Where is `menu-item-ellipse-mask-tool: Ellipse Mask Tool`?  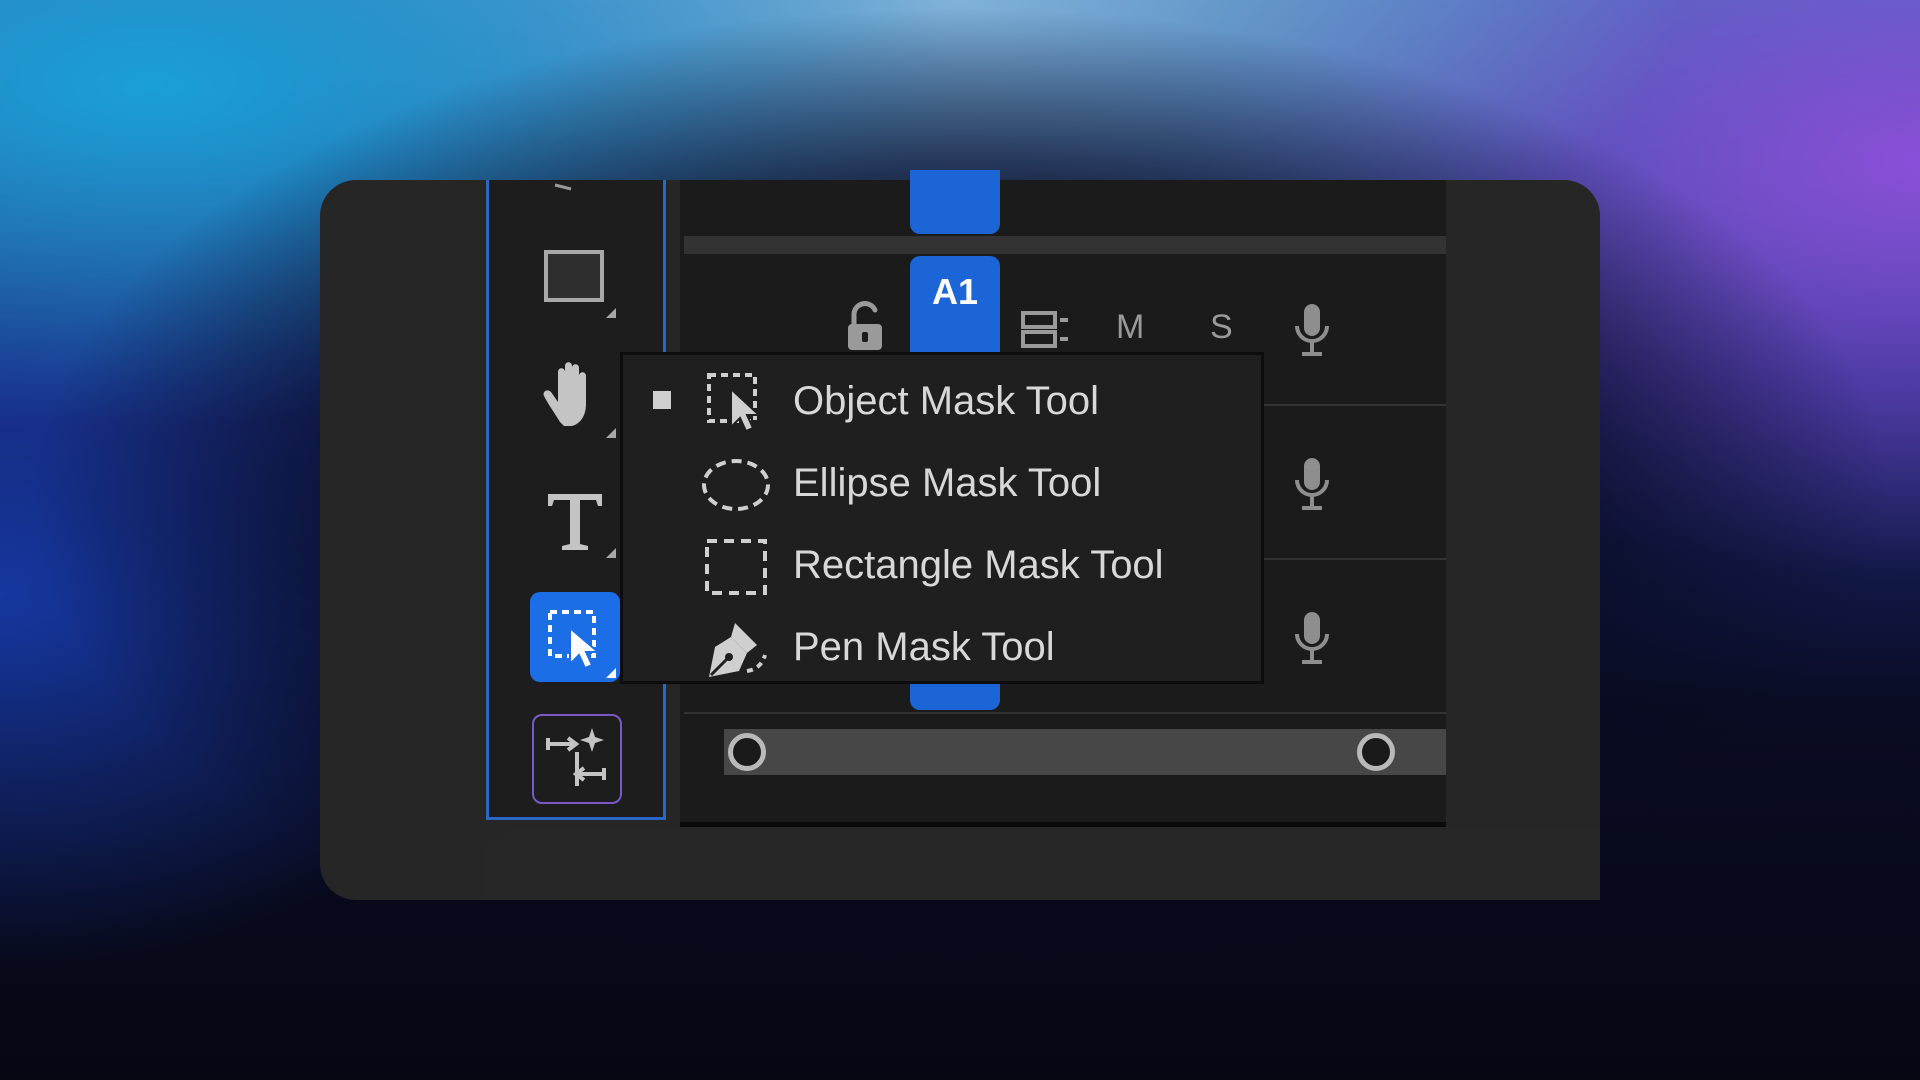 menu-item-ellipse-mask-tool: Ellipse Mask Tool is located at coordinates (942, 483).